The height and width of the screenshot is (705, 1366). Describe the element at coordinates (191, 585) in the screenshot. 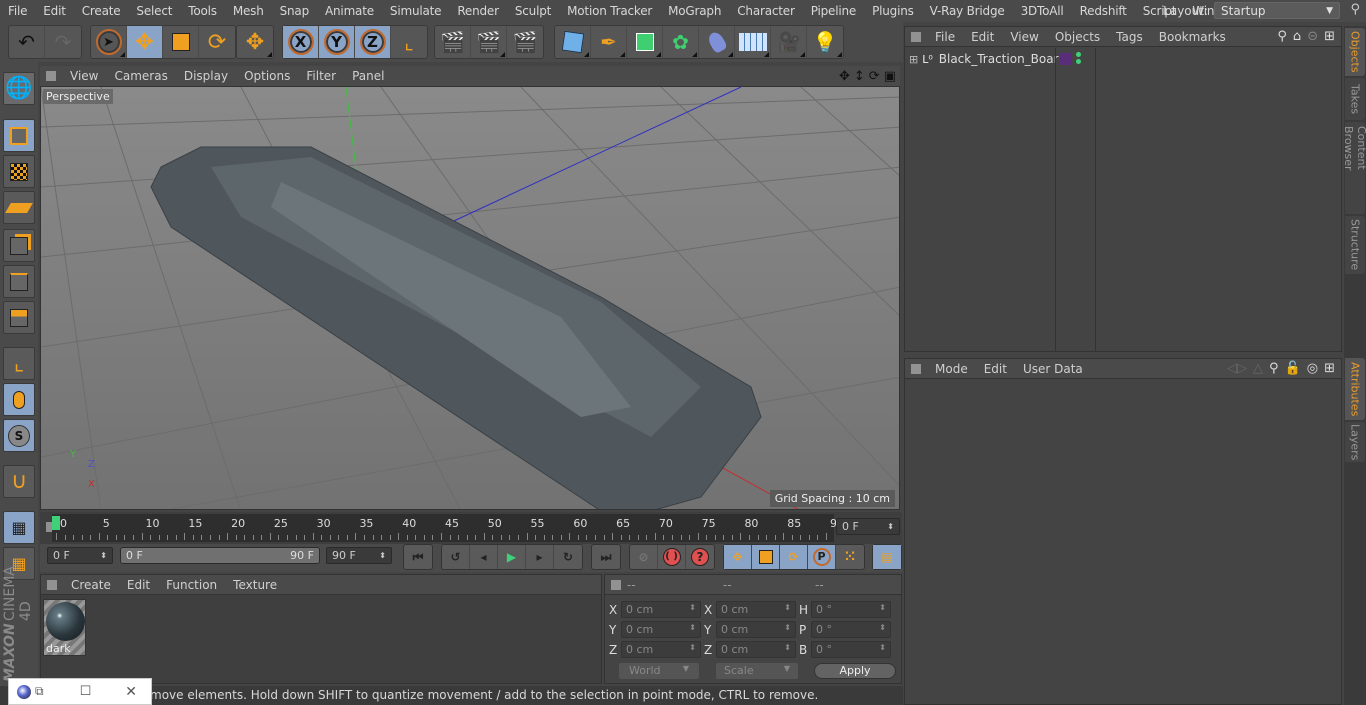

I see `material-menu-function: Function` at that location.